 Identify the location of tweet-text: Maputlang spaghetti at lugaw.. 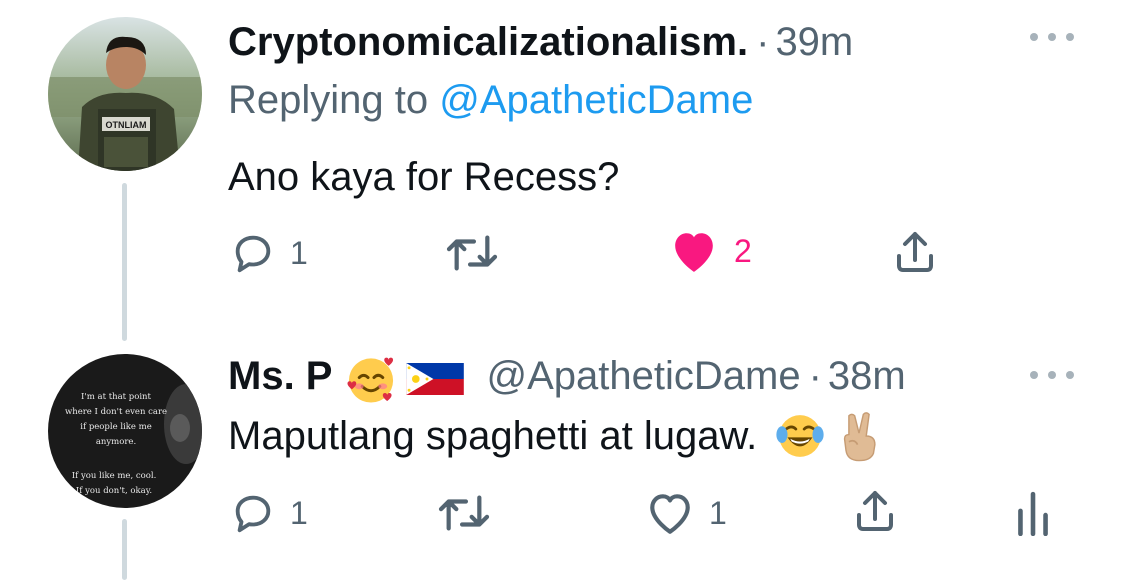
(554, 436).